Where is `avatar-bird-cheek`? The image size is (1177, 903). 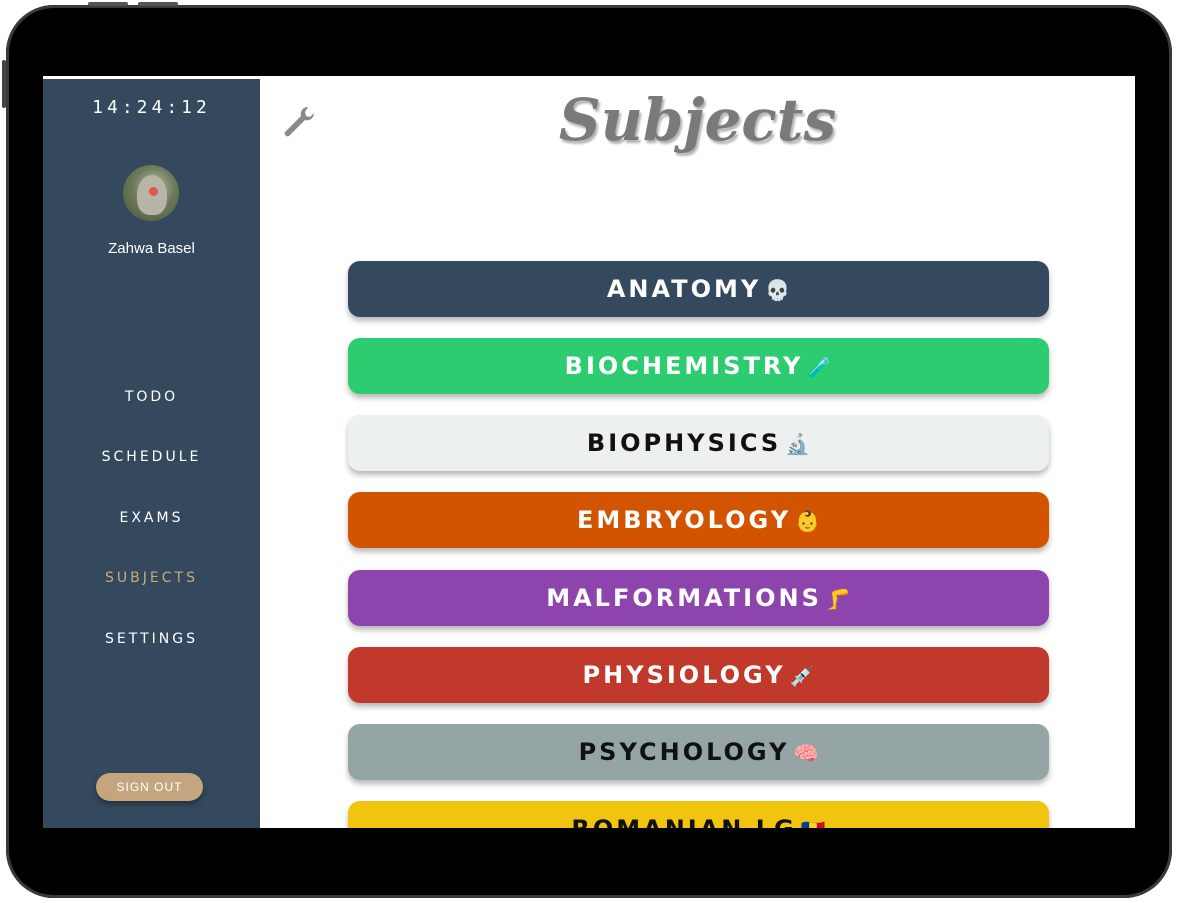 avatar-bird-cheek is located at coordinates (153, 191).